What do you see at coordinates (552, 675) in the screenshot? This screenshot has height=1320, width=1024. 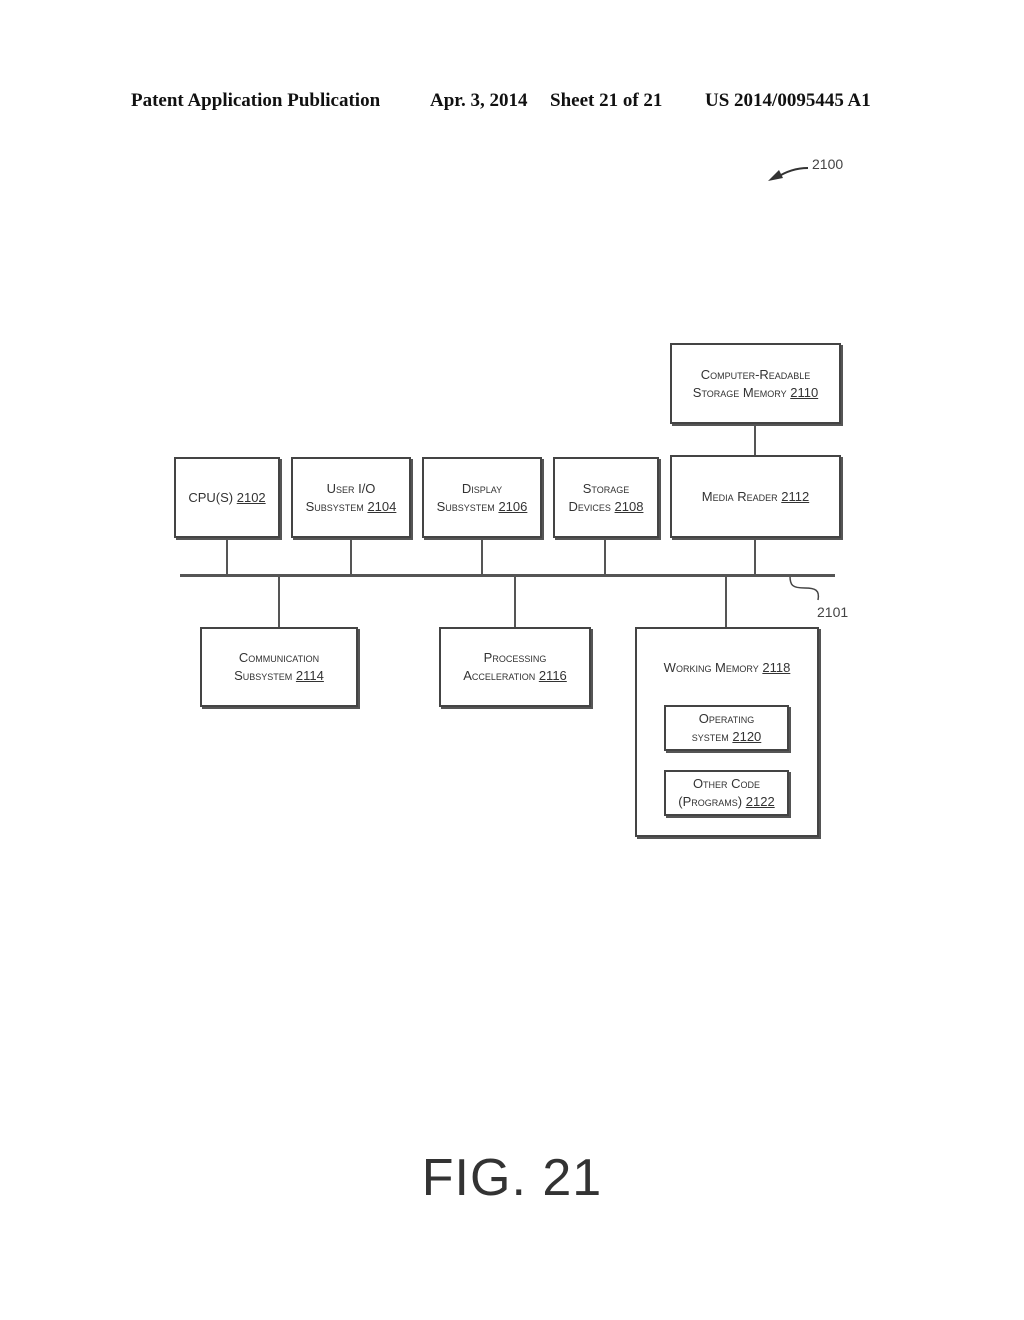 I see `box-ref-number: 2116` at bounding box center [552, 675].